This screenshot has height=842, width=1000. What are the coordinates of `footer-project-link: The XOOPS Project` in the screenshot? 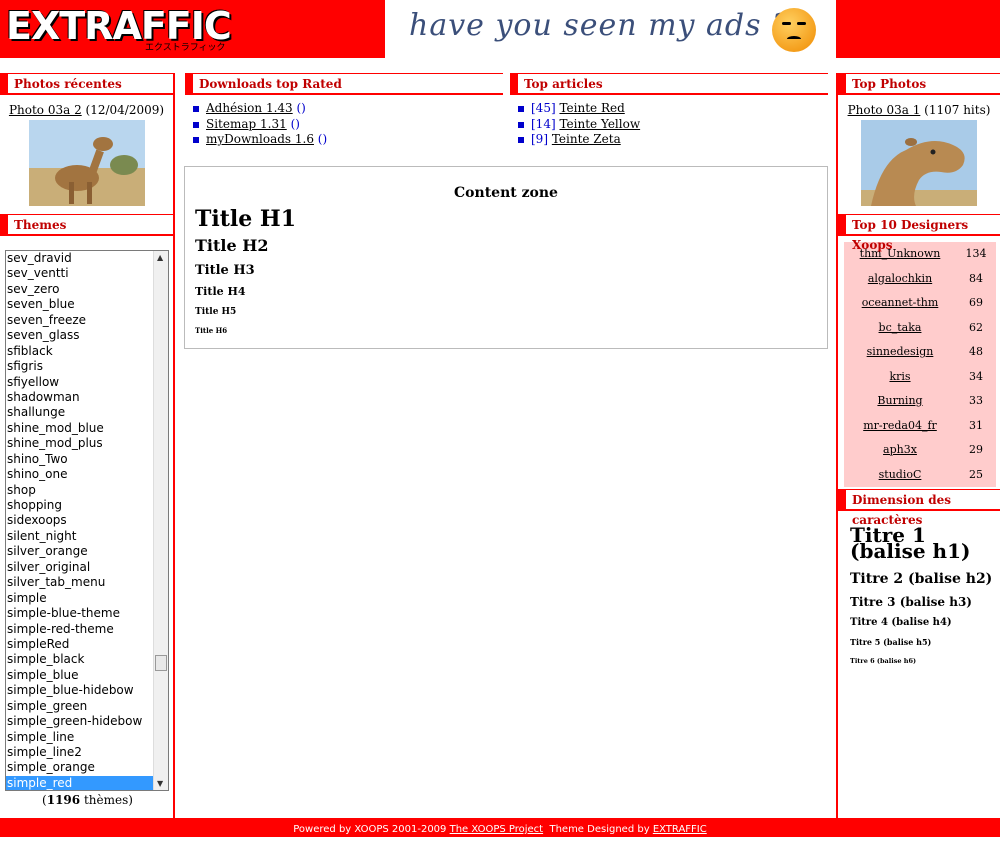 It's located at (497, 829).